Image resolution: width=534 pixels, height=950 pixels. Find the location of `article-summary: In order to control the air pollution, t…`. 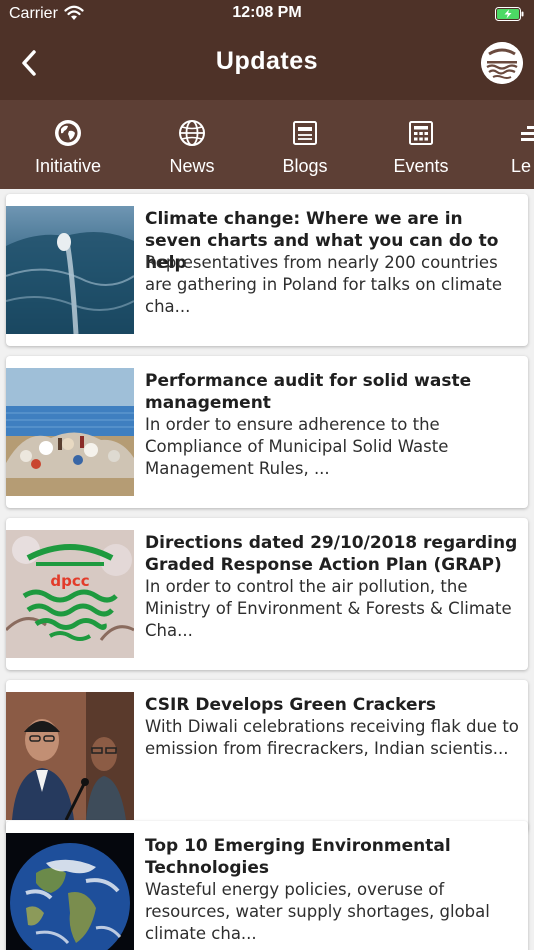

article-summary: In order to control the air pollution, t… is located at coordinates (328, 608).